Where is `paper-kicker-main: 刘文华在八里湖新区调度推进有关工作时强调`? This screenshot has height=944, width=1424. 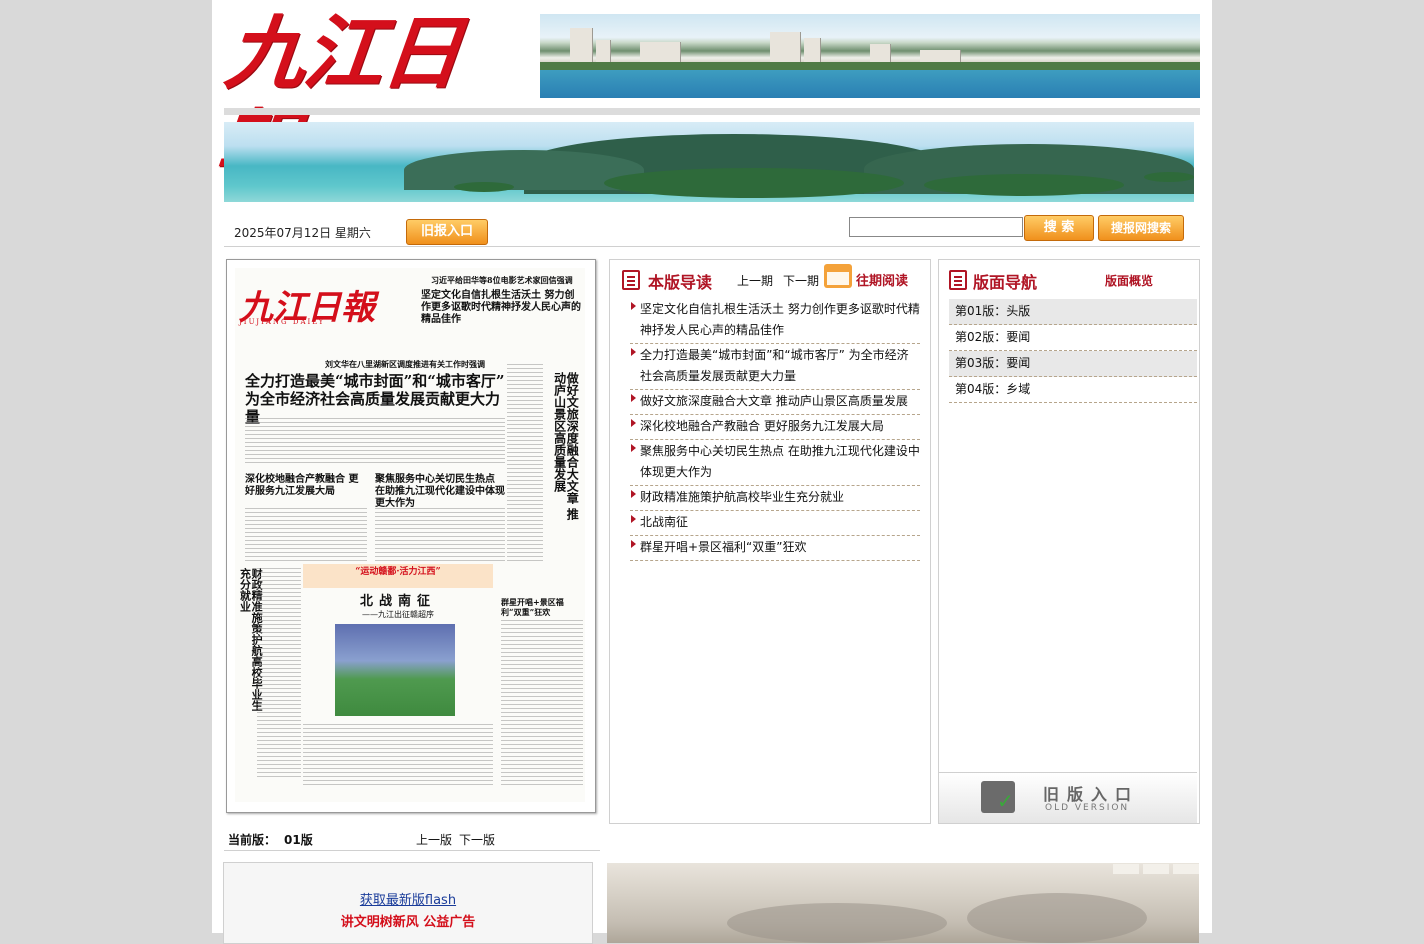
paper-kicker-main: 刘文华在八里湖新区调度推进有关工作时强调 is located at coordinates (405, 364).